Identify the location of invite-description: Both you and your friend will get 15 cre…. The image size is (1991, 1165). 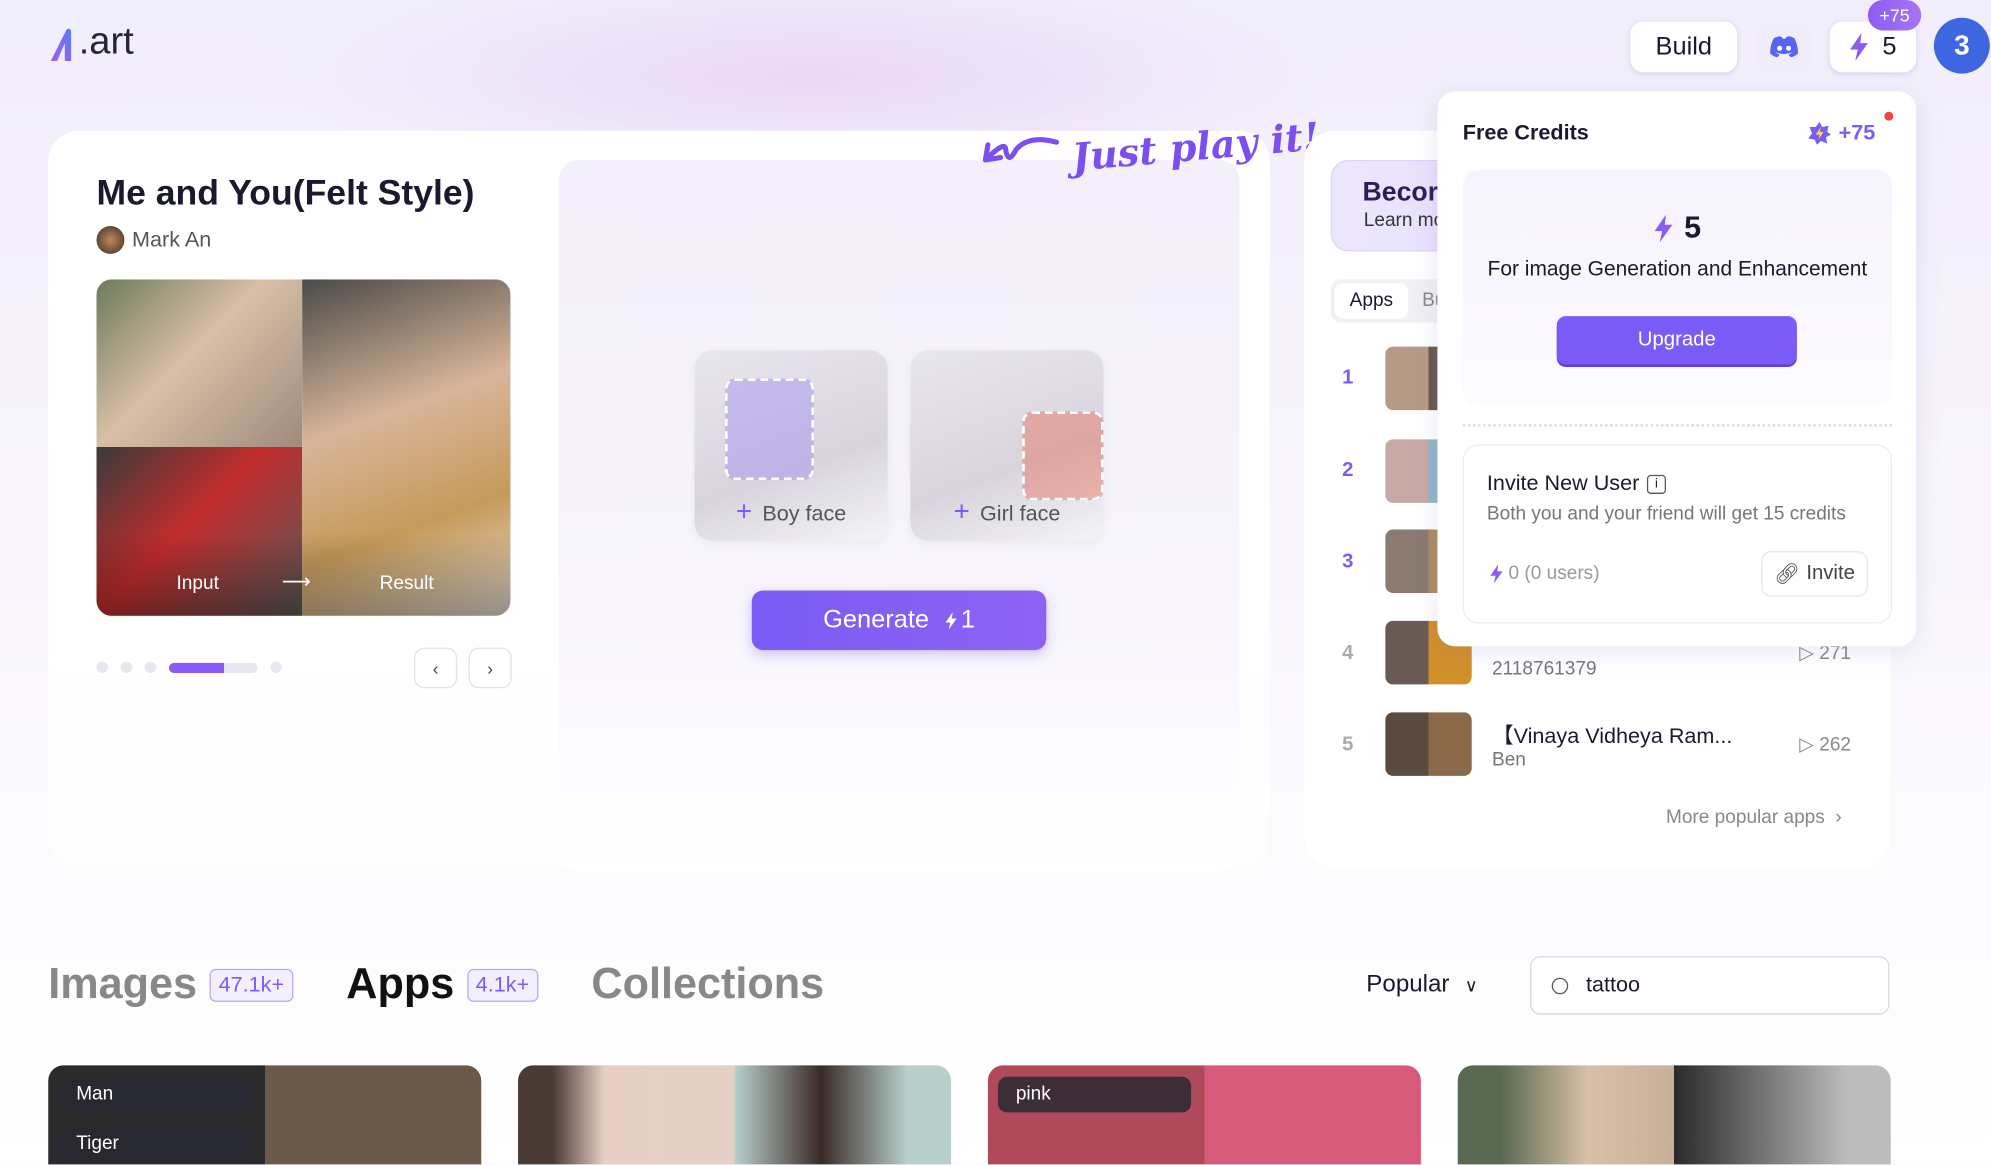
(1666, 513).